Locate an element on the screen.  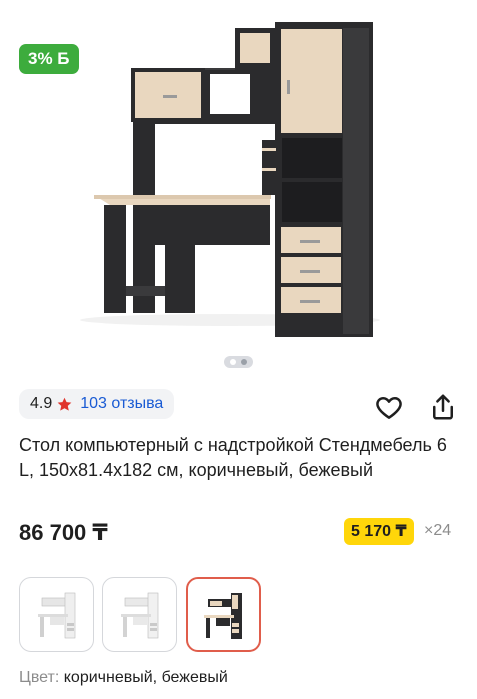
reviews-link: 103 отзыва is located at coordinates (121, 404).